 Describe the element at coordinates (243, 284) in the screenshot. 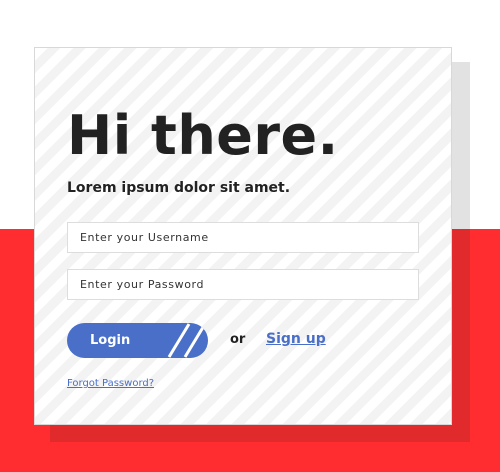

I see `password-input` at that location.